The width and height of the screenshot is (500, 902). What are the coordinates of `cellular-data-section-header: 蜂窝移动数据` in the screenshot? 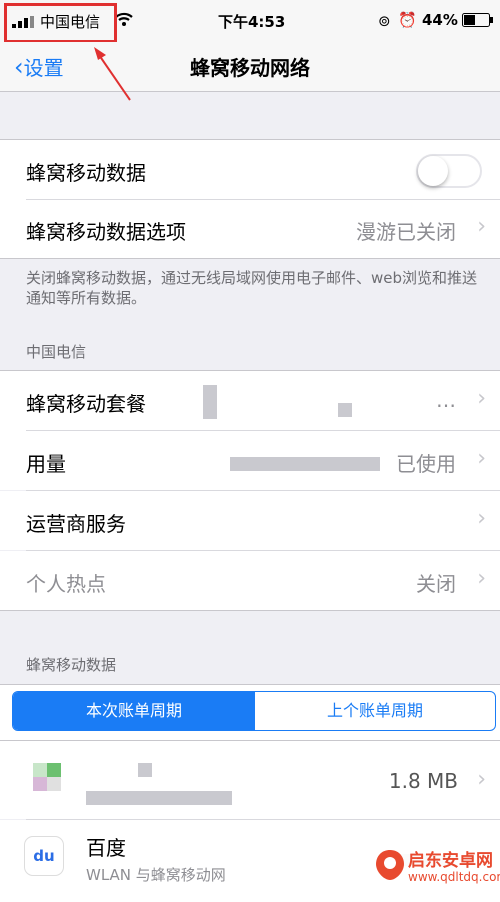 It's located at (71, 665).